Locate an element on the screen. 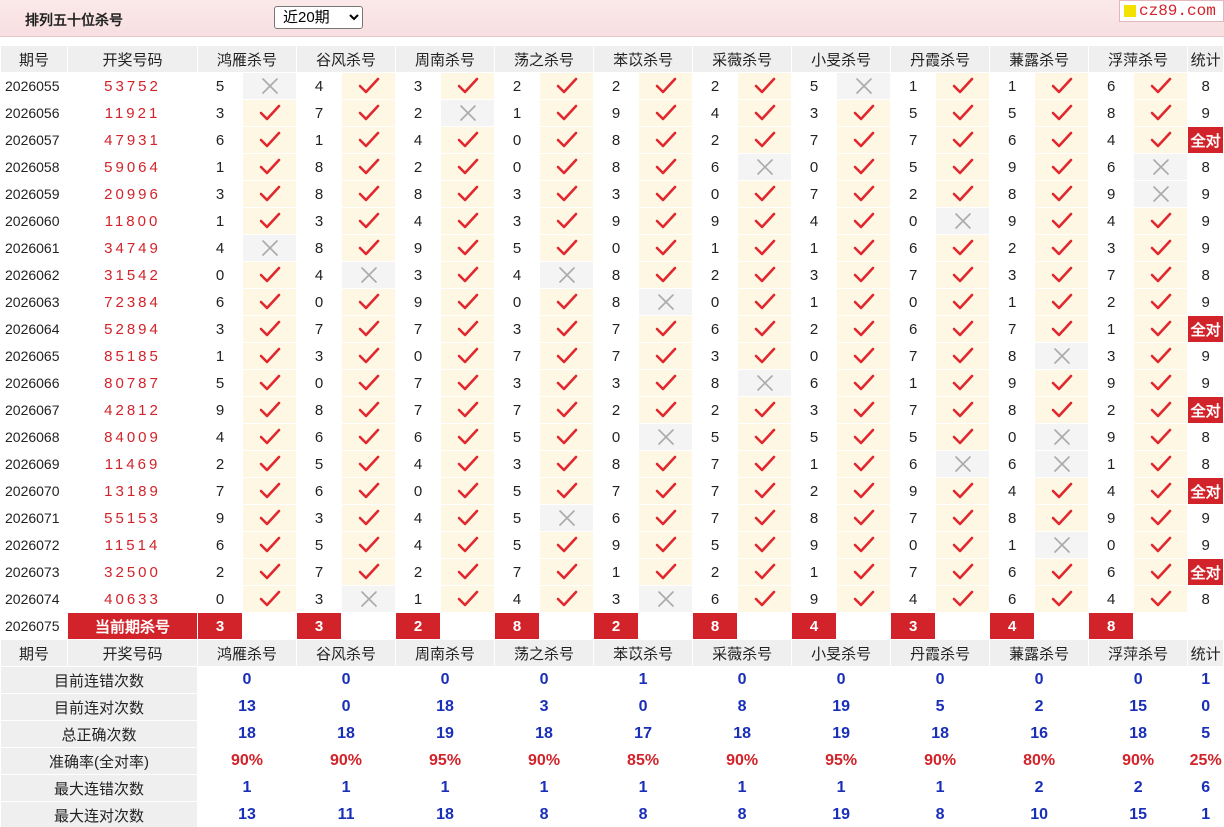 Image resolution: width=1224 pixels, height=827 pixels. kill-number-cell: 0 is located at coordinates (616, 437).